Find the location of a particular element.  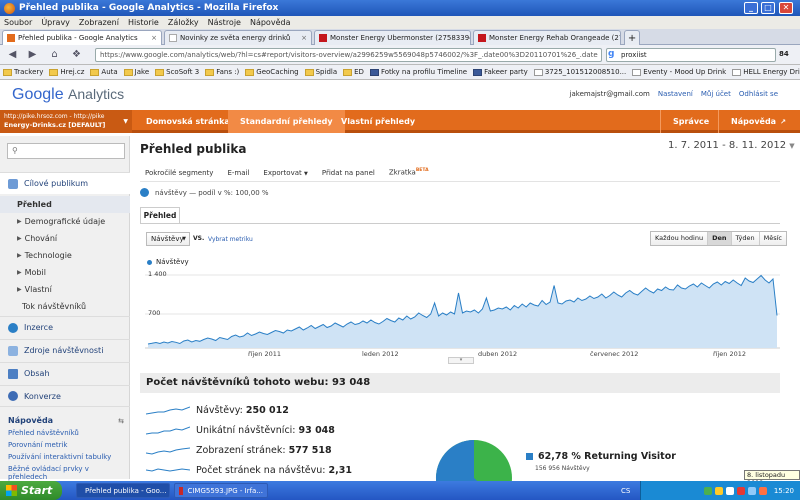

bookmark-fans: Fans :) is located at coordinates (222, 72).